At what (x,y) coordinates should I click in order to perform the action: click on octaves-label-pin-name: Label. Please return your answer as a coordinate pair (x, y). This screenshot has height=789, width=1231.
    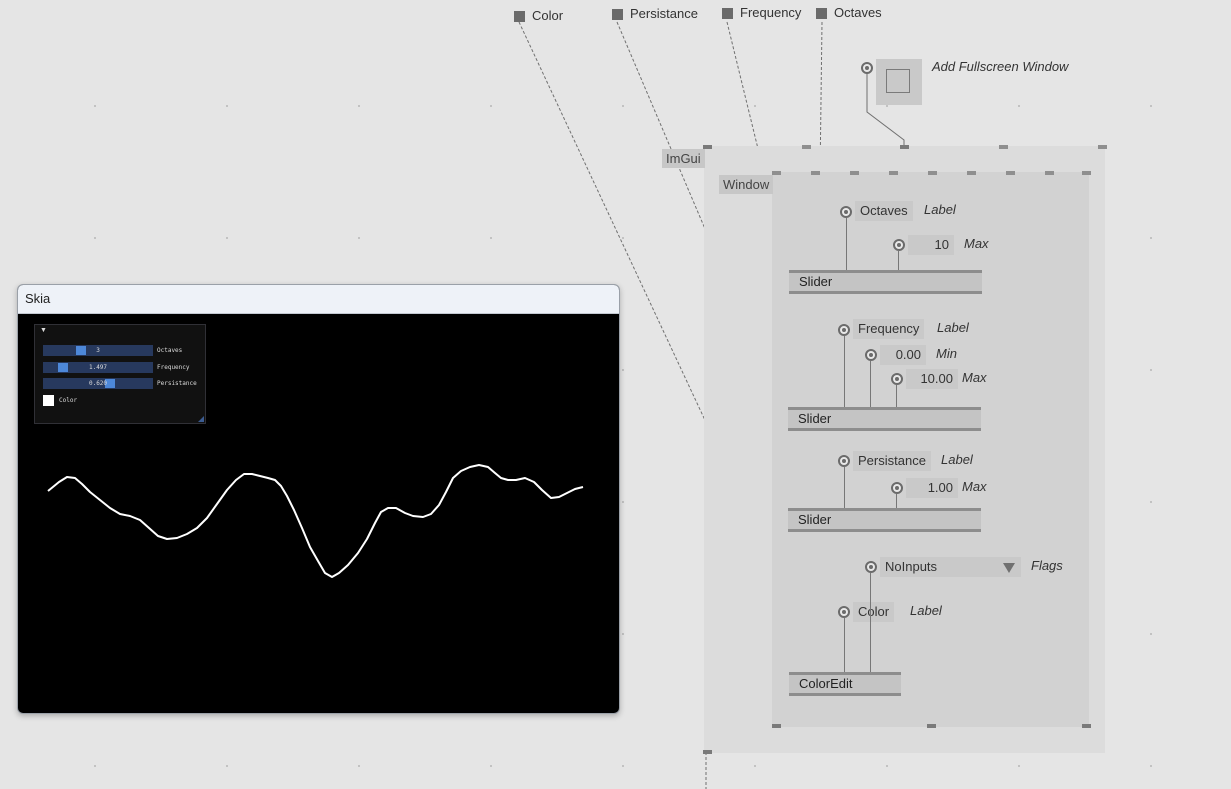
    Looking at the image, I should click on (940, 209).